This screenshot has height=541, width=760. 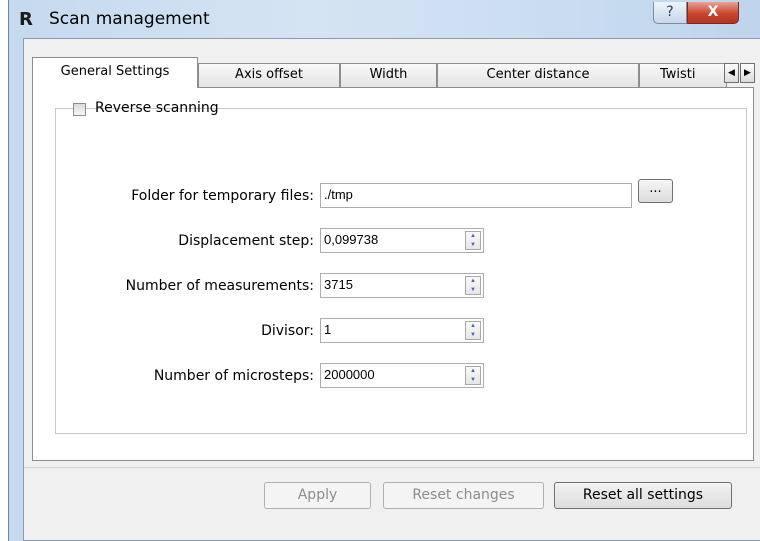 What do you see at coordinates (222, 196) in the screenshot?
I see `temp-folder-label: Folder for temporary files:` at bounding box center [222, 196].